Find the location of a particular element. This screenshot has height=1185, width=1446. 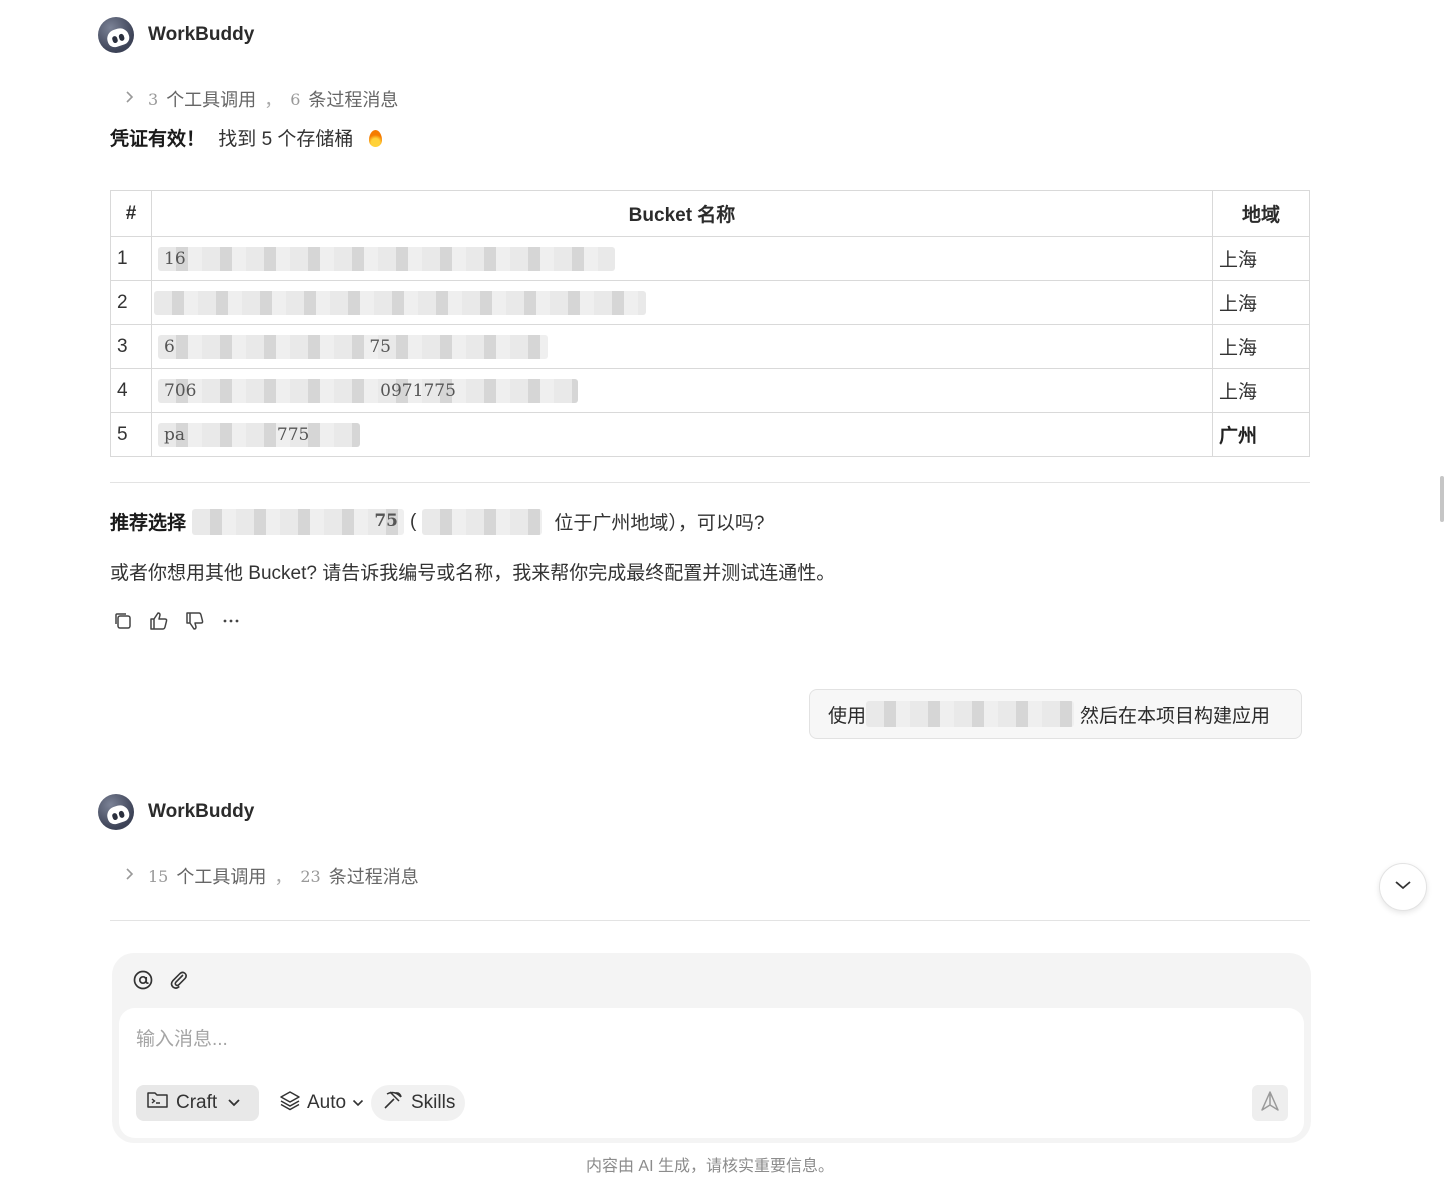

recommendation-line: 推荐选择 75 ( 位于广州地域），可以吗? is located at coordinates (437, 521).